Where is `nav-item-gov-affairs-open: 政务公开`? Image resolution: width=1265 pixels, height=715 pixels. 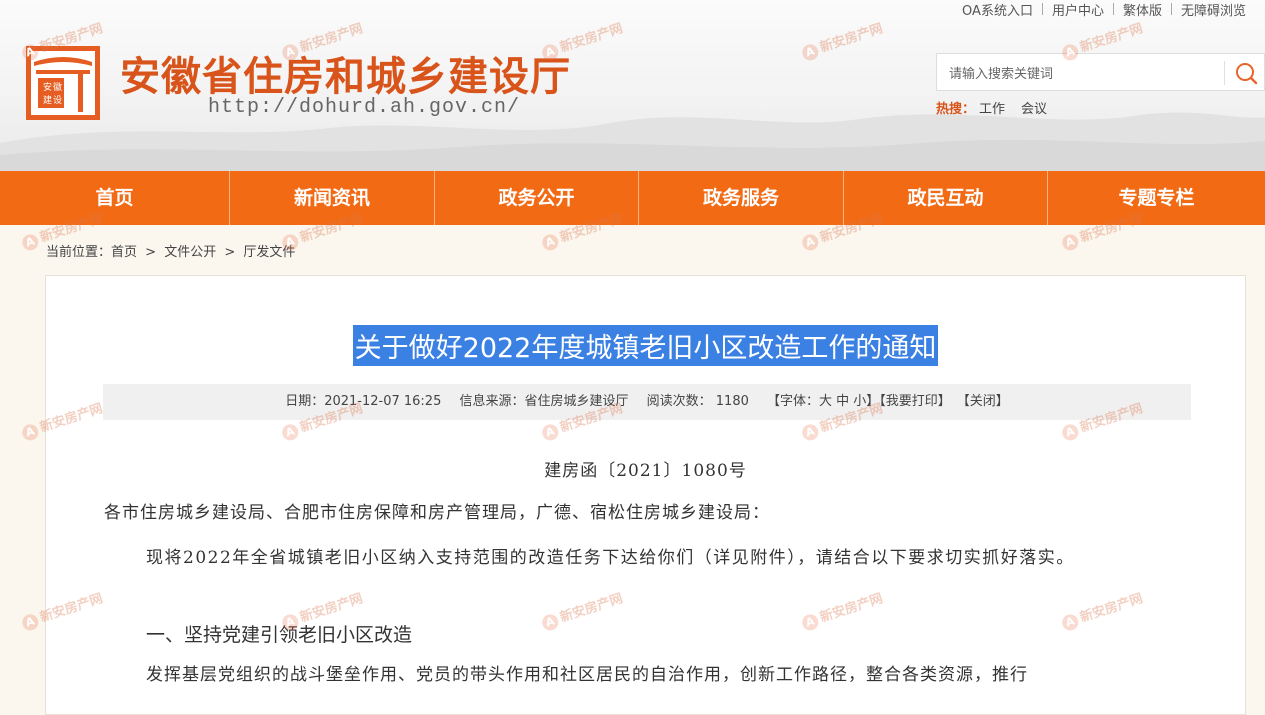
nav-item-gov-affairs-open: 政务公开 is located at coordinates (537, 198).